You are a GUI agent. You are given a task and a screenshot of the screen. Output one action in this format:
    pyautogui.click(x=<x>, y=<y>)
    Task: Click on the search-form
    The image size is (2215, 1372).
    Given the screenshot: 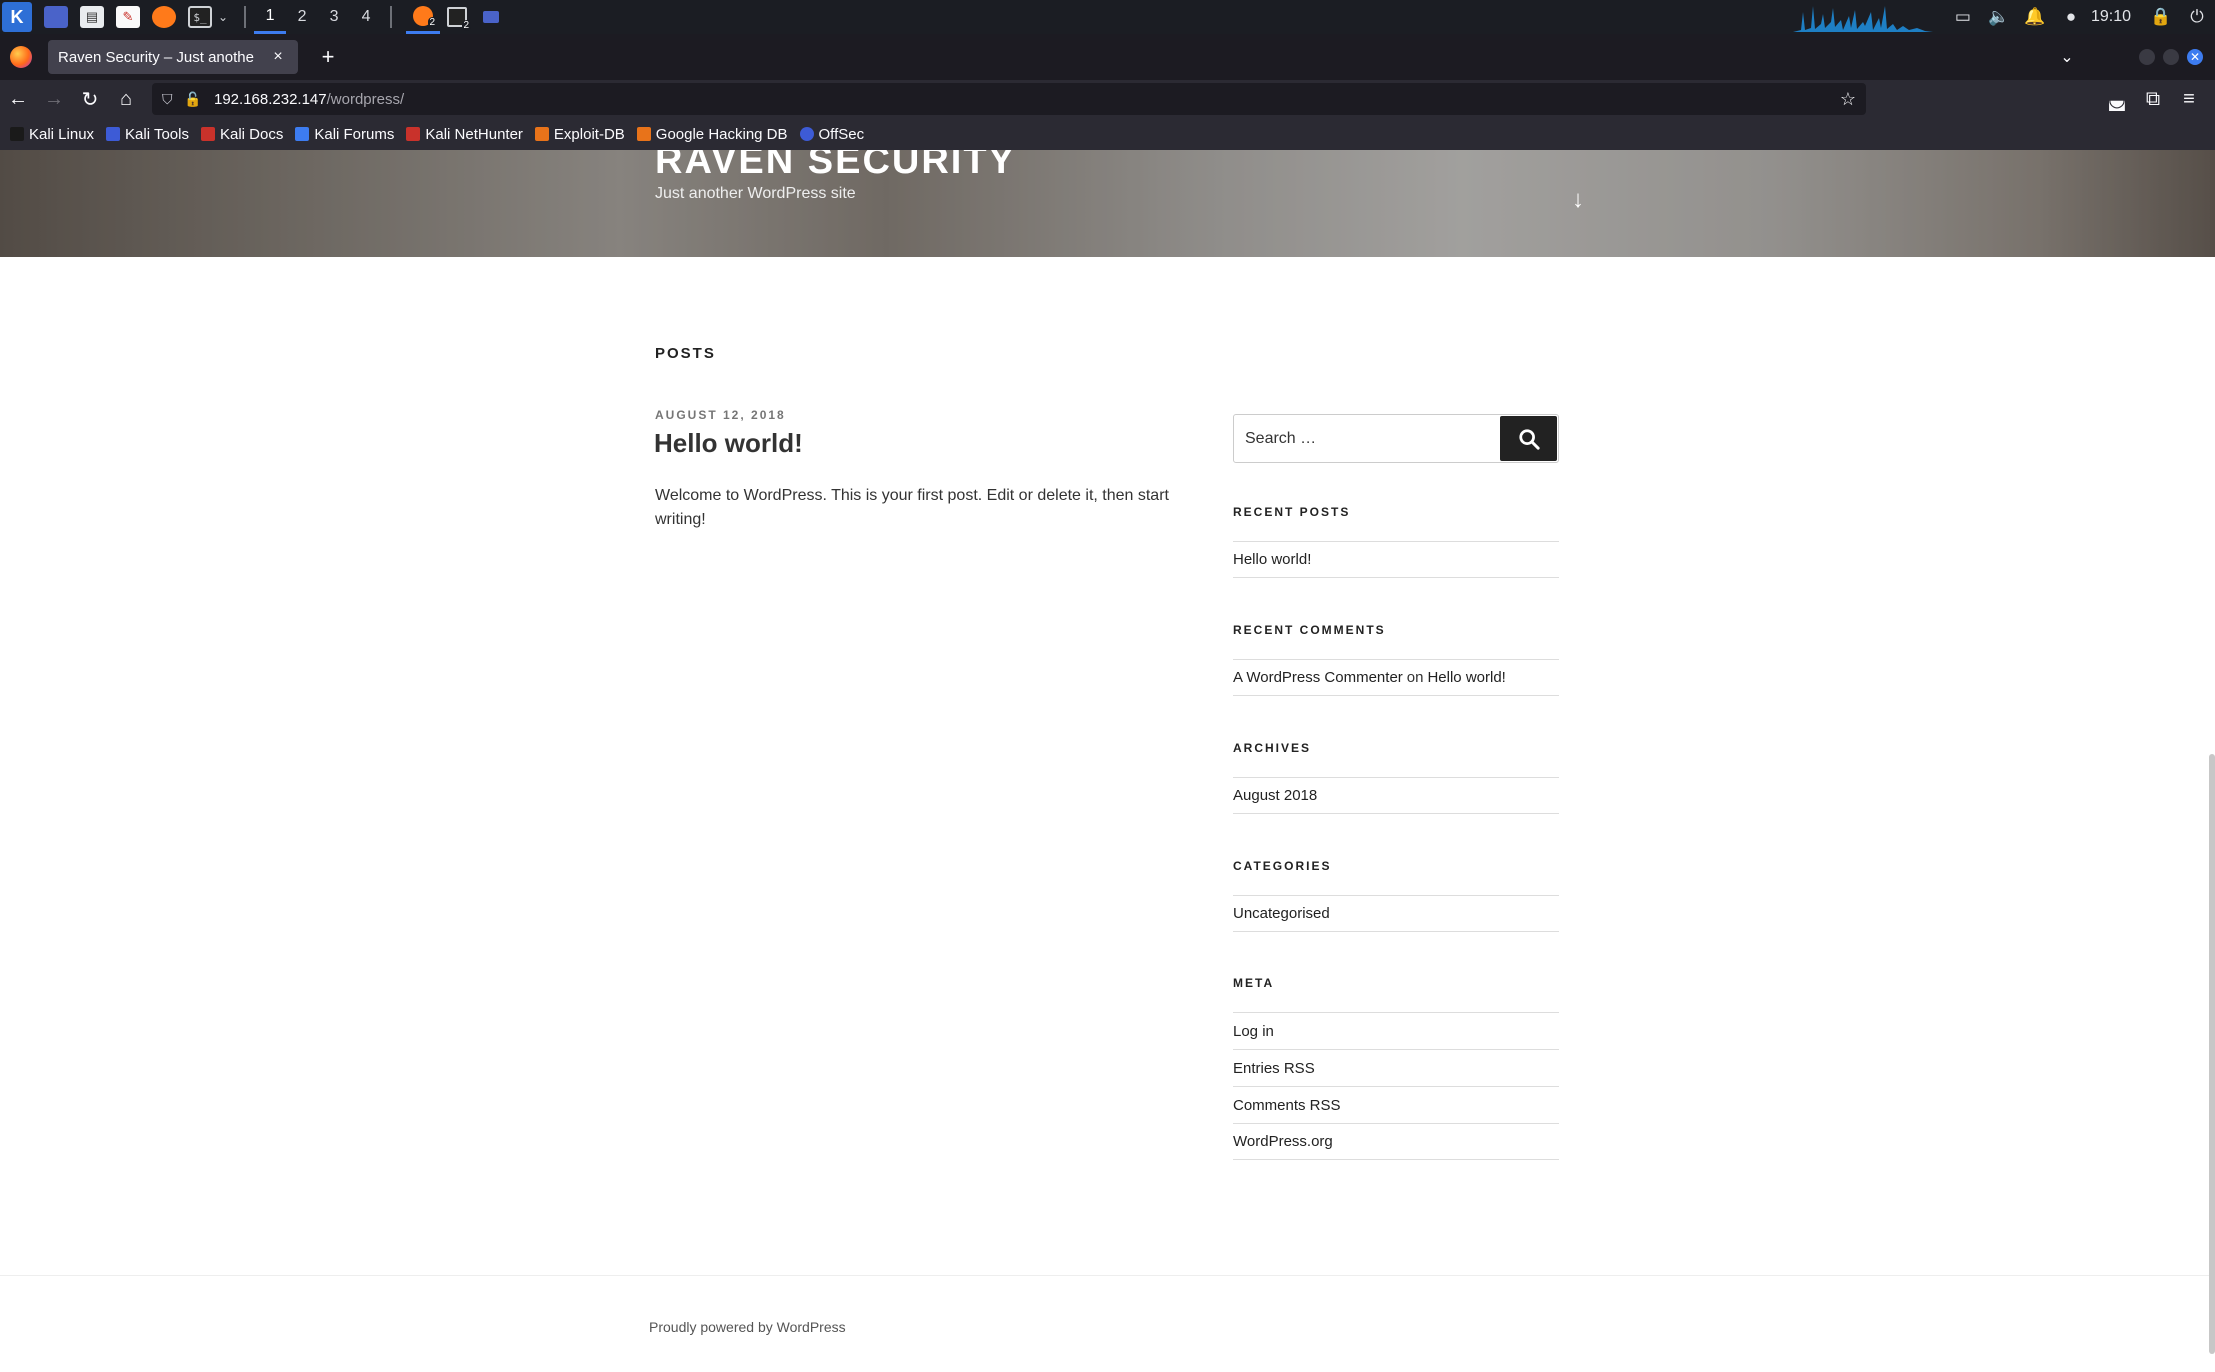 What is the action you would take?
    pyautogui.click(x=1396, y=438)
    